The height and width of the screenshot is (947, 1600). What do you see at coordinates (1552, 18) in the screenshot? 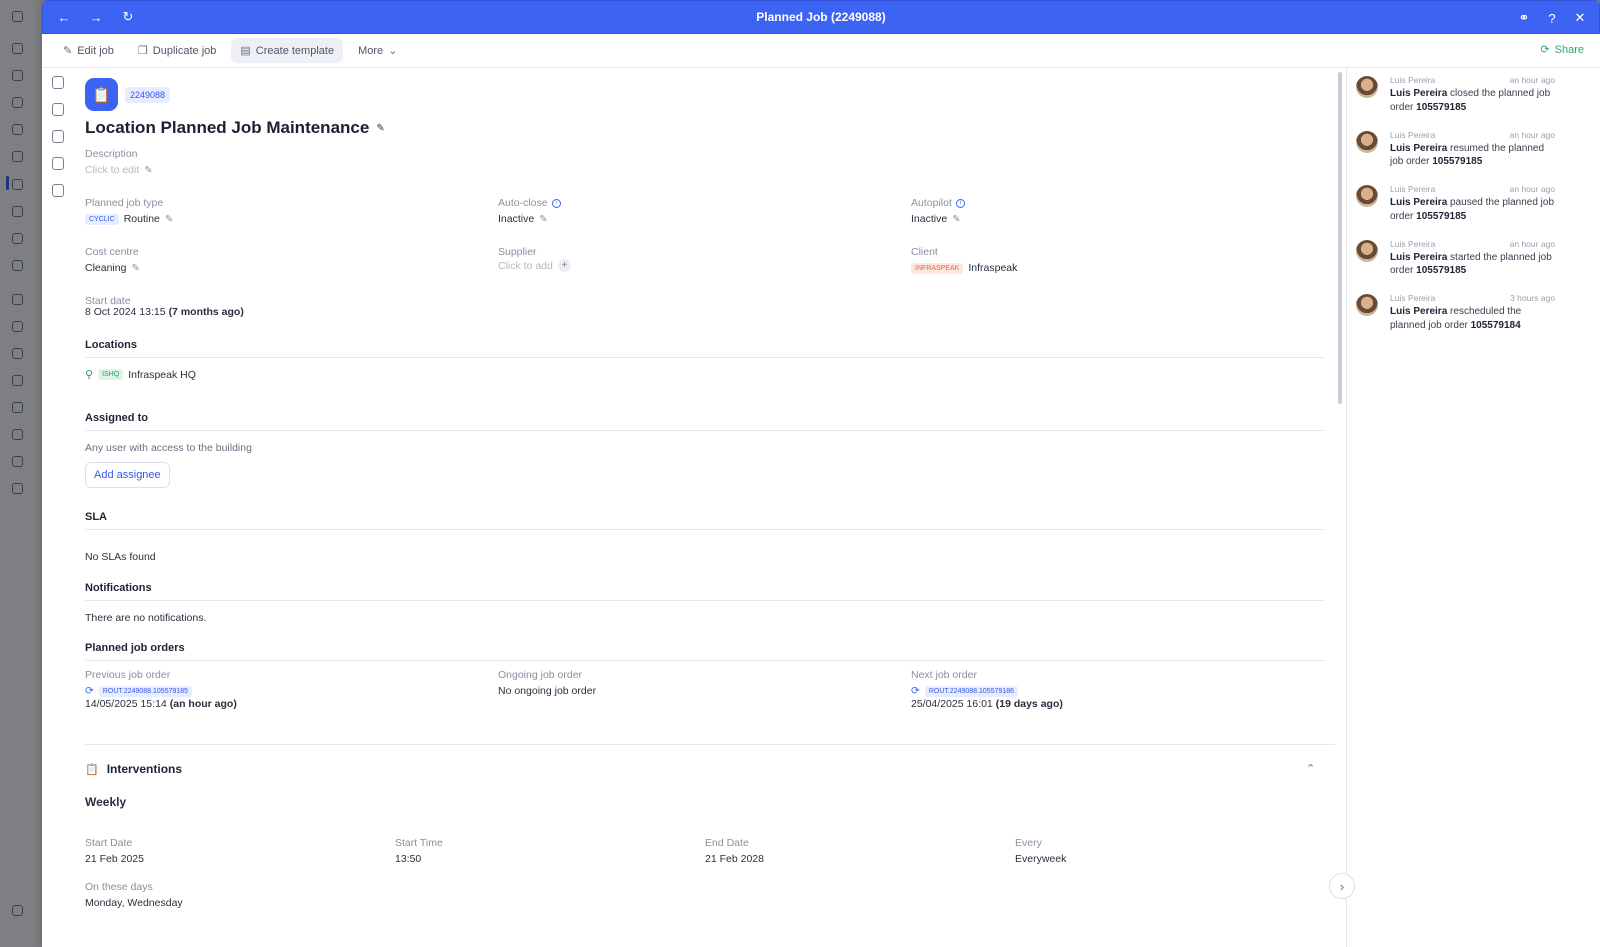
I see `help-icon: ?` at bounding box center [1552, 18].